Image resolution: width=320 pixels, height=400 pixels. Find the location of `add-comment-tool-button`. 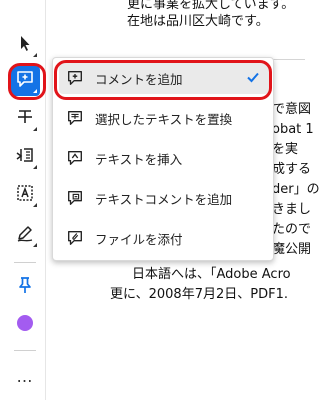

add-comment-tool-button is located at coordinates (25, 81).